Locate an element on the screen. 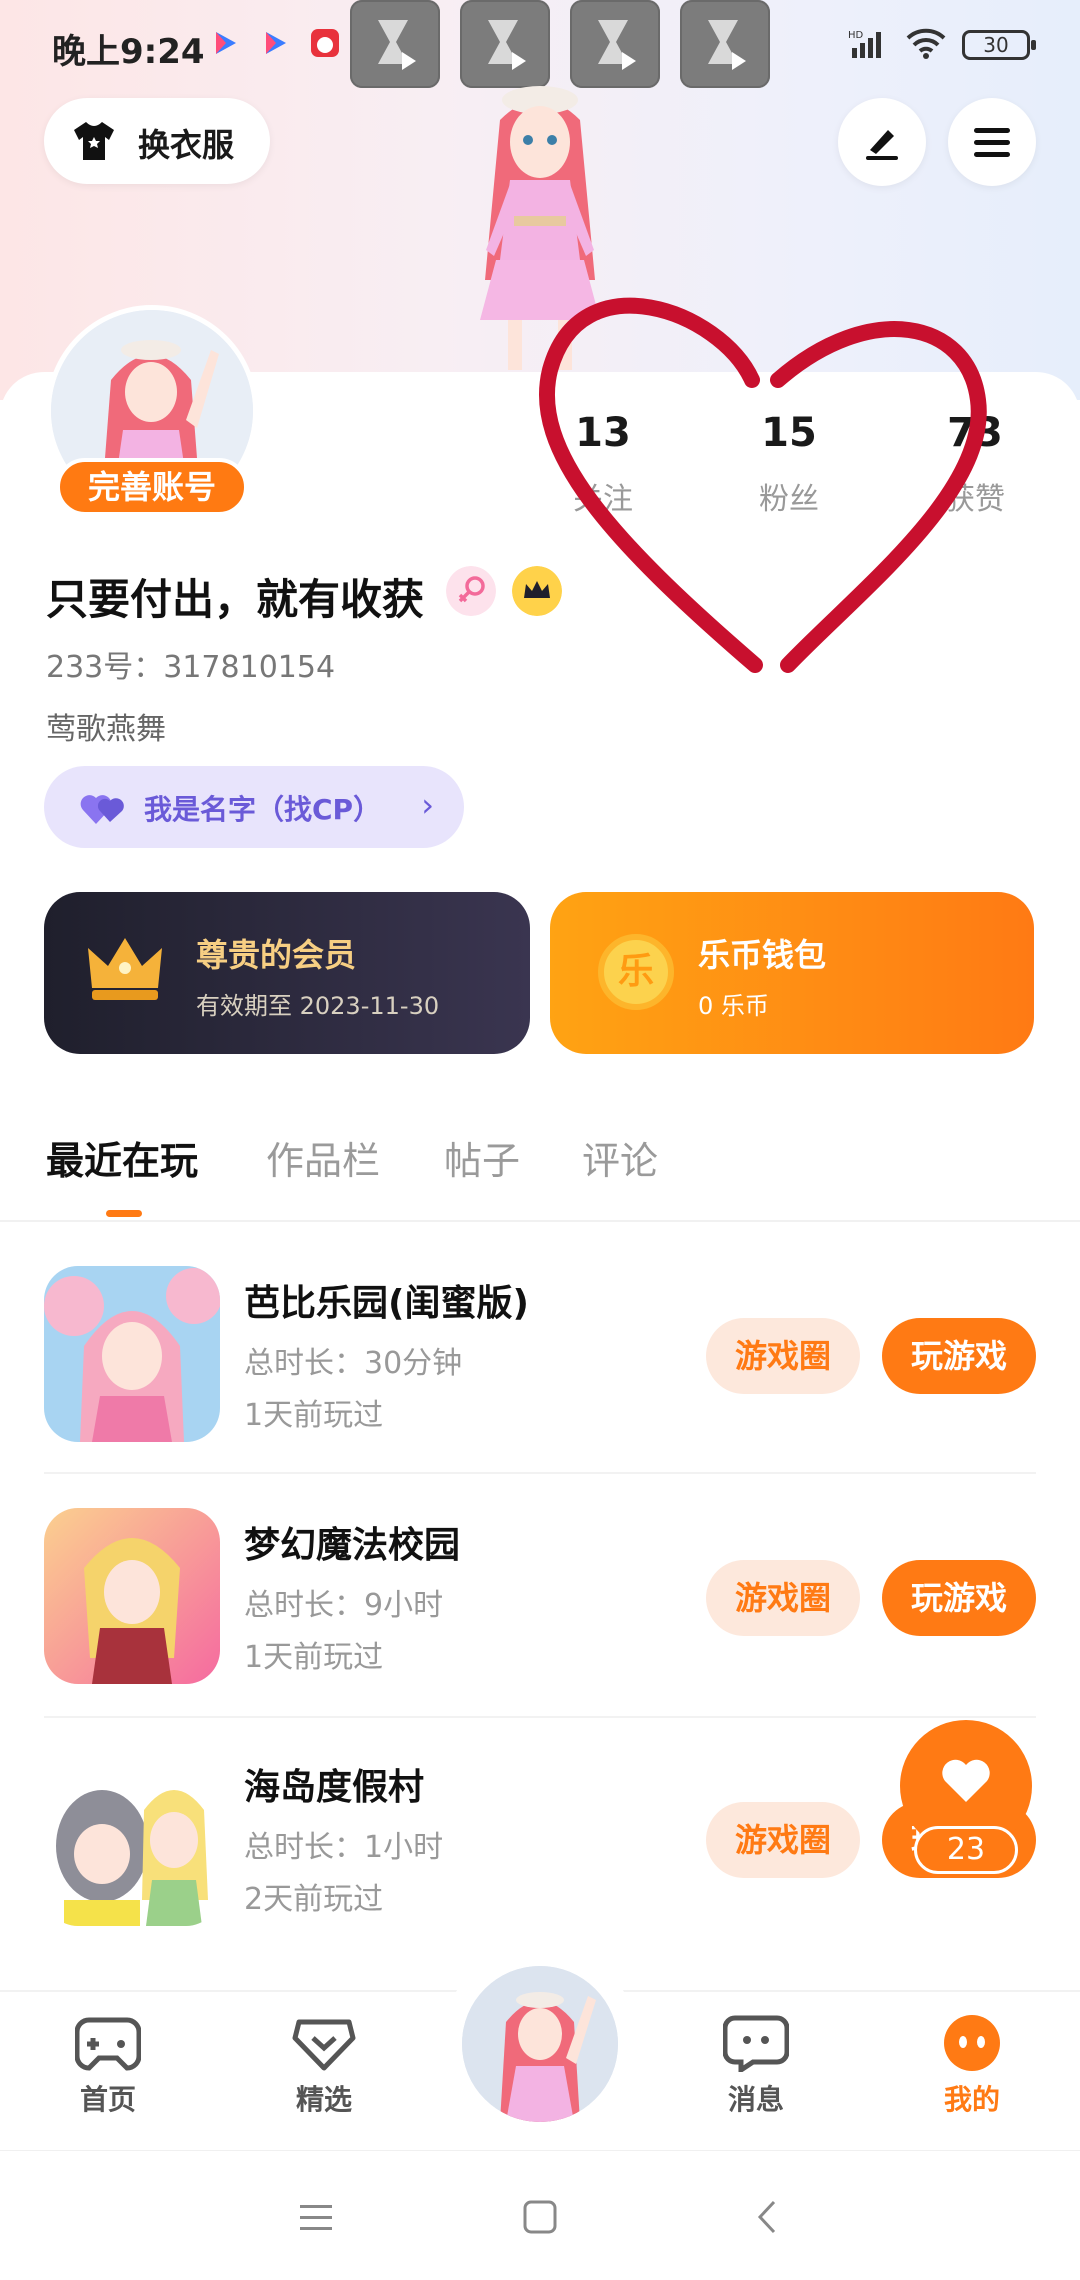  user-id: 233号：317810154 is located at coordinates (191, 667).